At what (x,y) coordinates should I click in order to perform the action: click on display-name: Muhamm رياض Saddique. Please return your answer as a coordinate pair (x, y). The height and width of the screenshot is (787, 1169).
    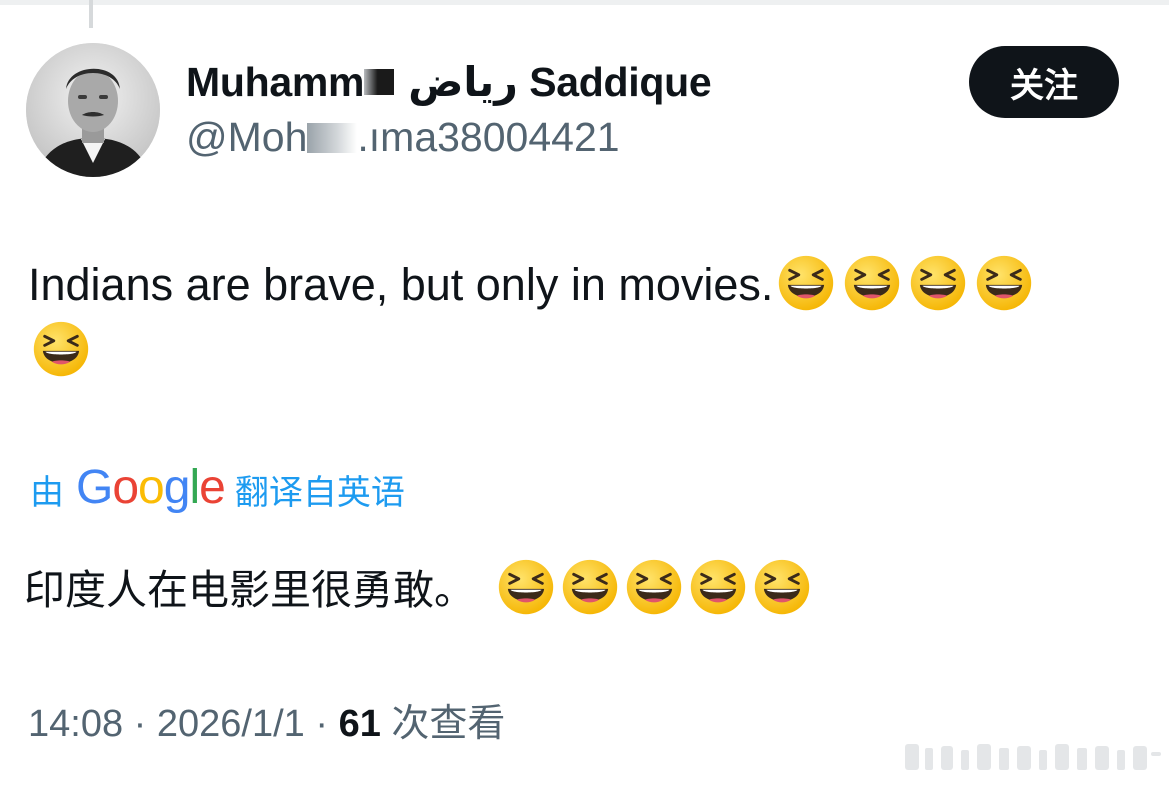
    Looking at the image, I should click on (449, 82).